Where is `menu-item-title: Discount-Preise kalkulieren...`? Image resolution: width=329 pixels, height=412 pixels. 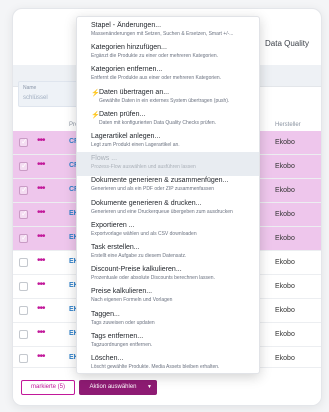
menu-item-title: Discount-Preise kalkulieren... is located at coordinates (136, 270).